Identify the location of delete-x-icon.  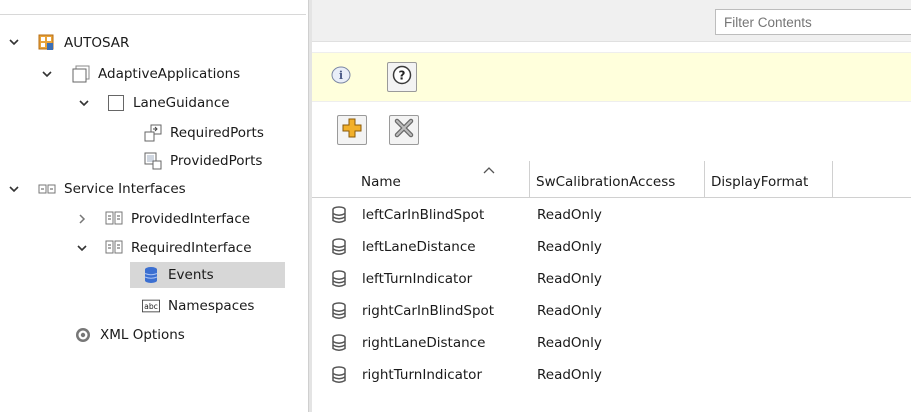
(404, 130).